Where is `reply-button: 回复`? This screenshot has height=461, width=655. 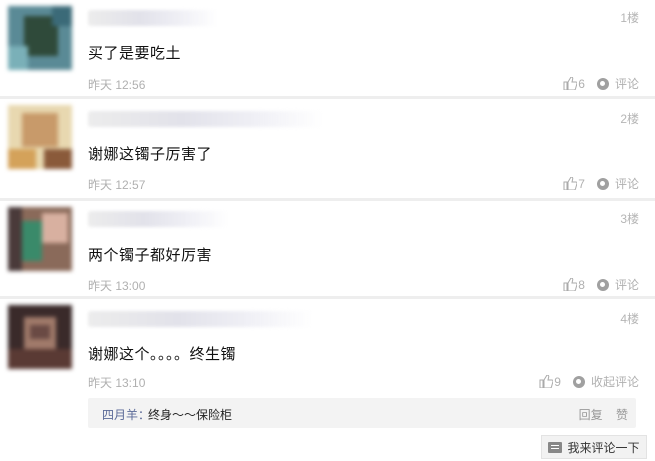
reply-button: 回复 is located at coordinates (591, 415).